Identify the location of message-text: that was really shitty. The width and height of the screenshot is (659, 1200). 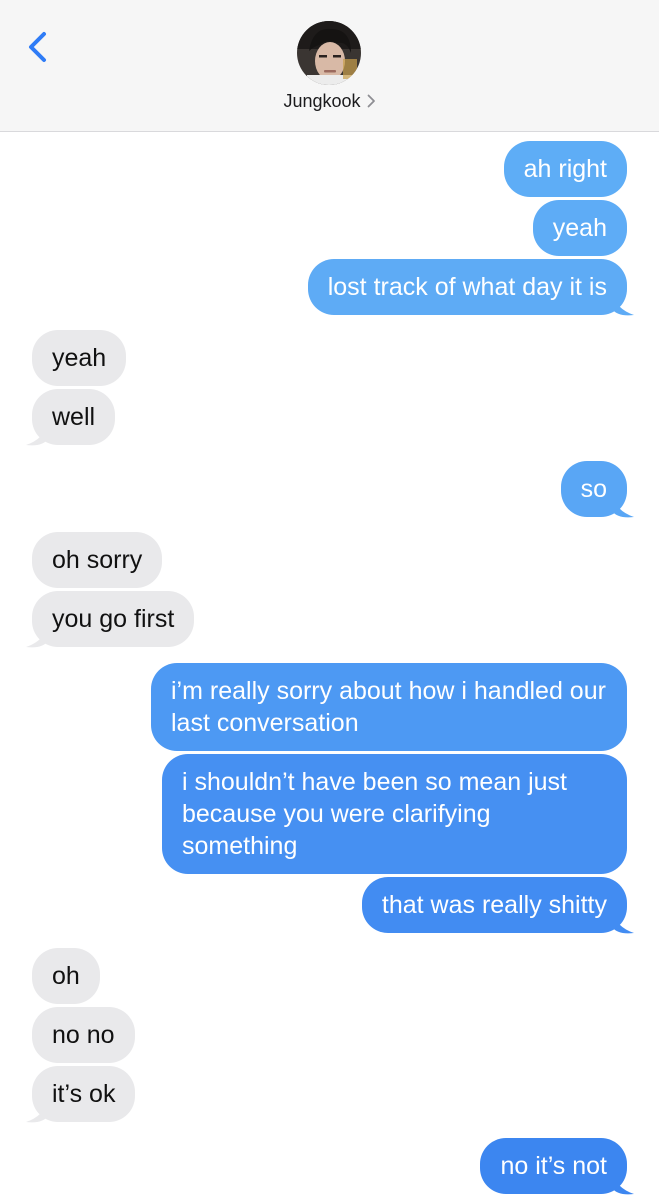
(494, 905).